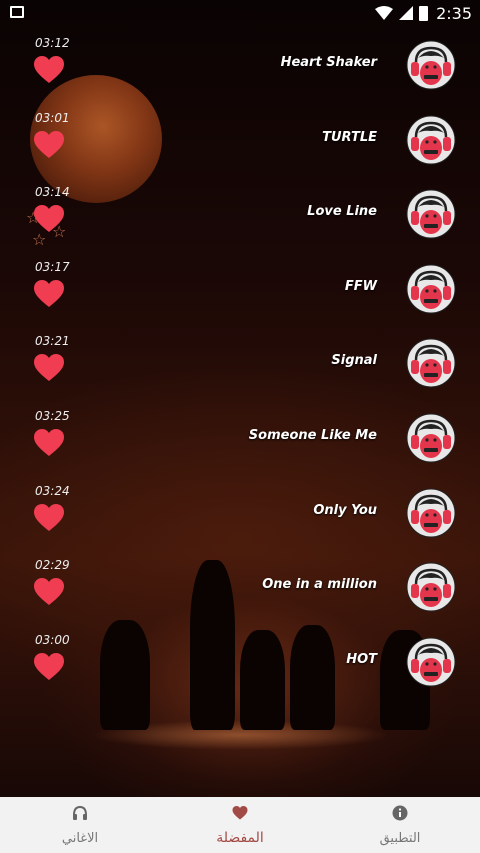 The width and height of the screenshot is (480, 853). I want to click on signal-icon, so click(406, 13).